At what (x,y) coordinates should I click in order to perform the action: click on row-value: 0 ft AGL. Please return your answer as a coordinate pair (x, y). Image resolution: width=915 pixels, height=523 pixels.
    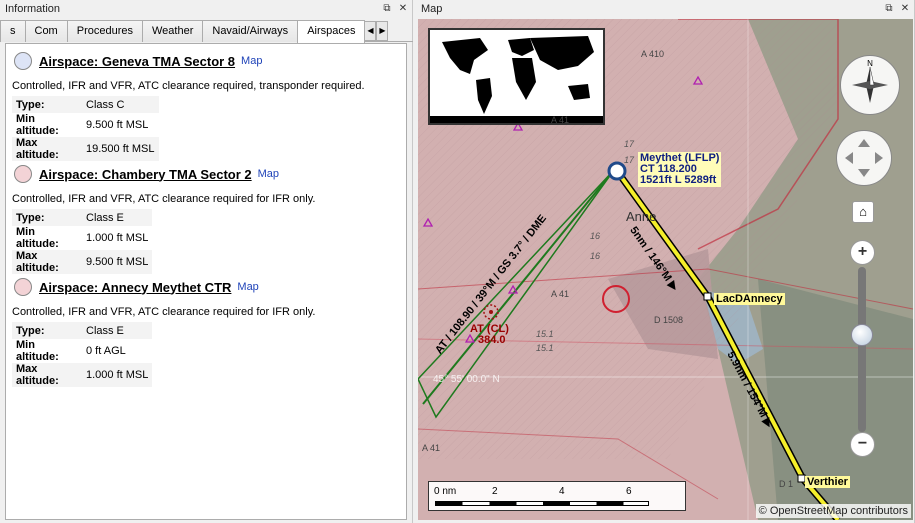
    Looking at the image, I should click on (106, 351).